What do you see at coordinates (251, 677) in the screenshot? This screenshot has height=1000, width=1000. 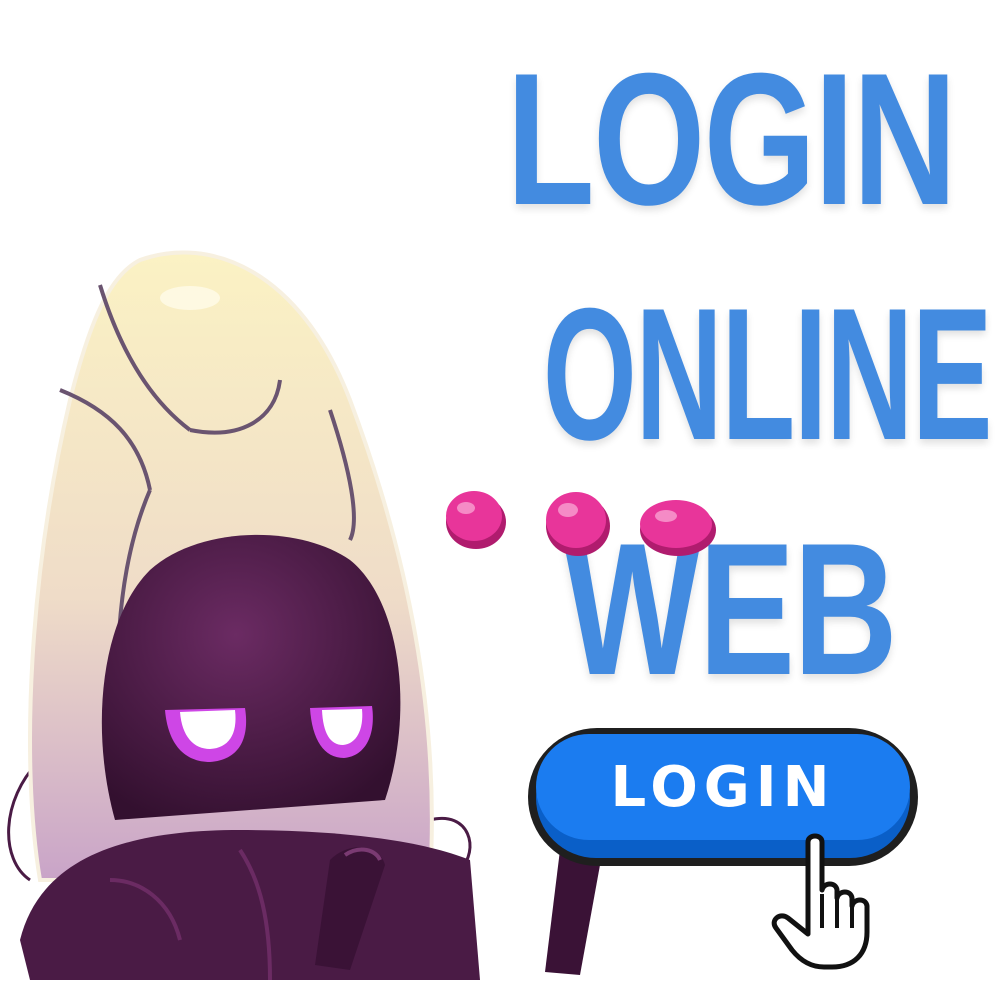 I see `robot-face` at bounding box center [251, 677].